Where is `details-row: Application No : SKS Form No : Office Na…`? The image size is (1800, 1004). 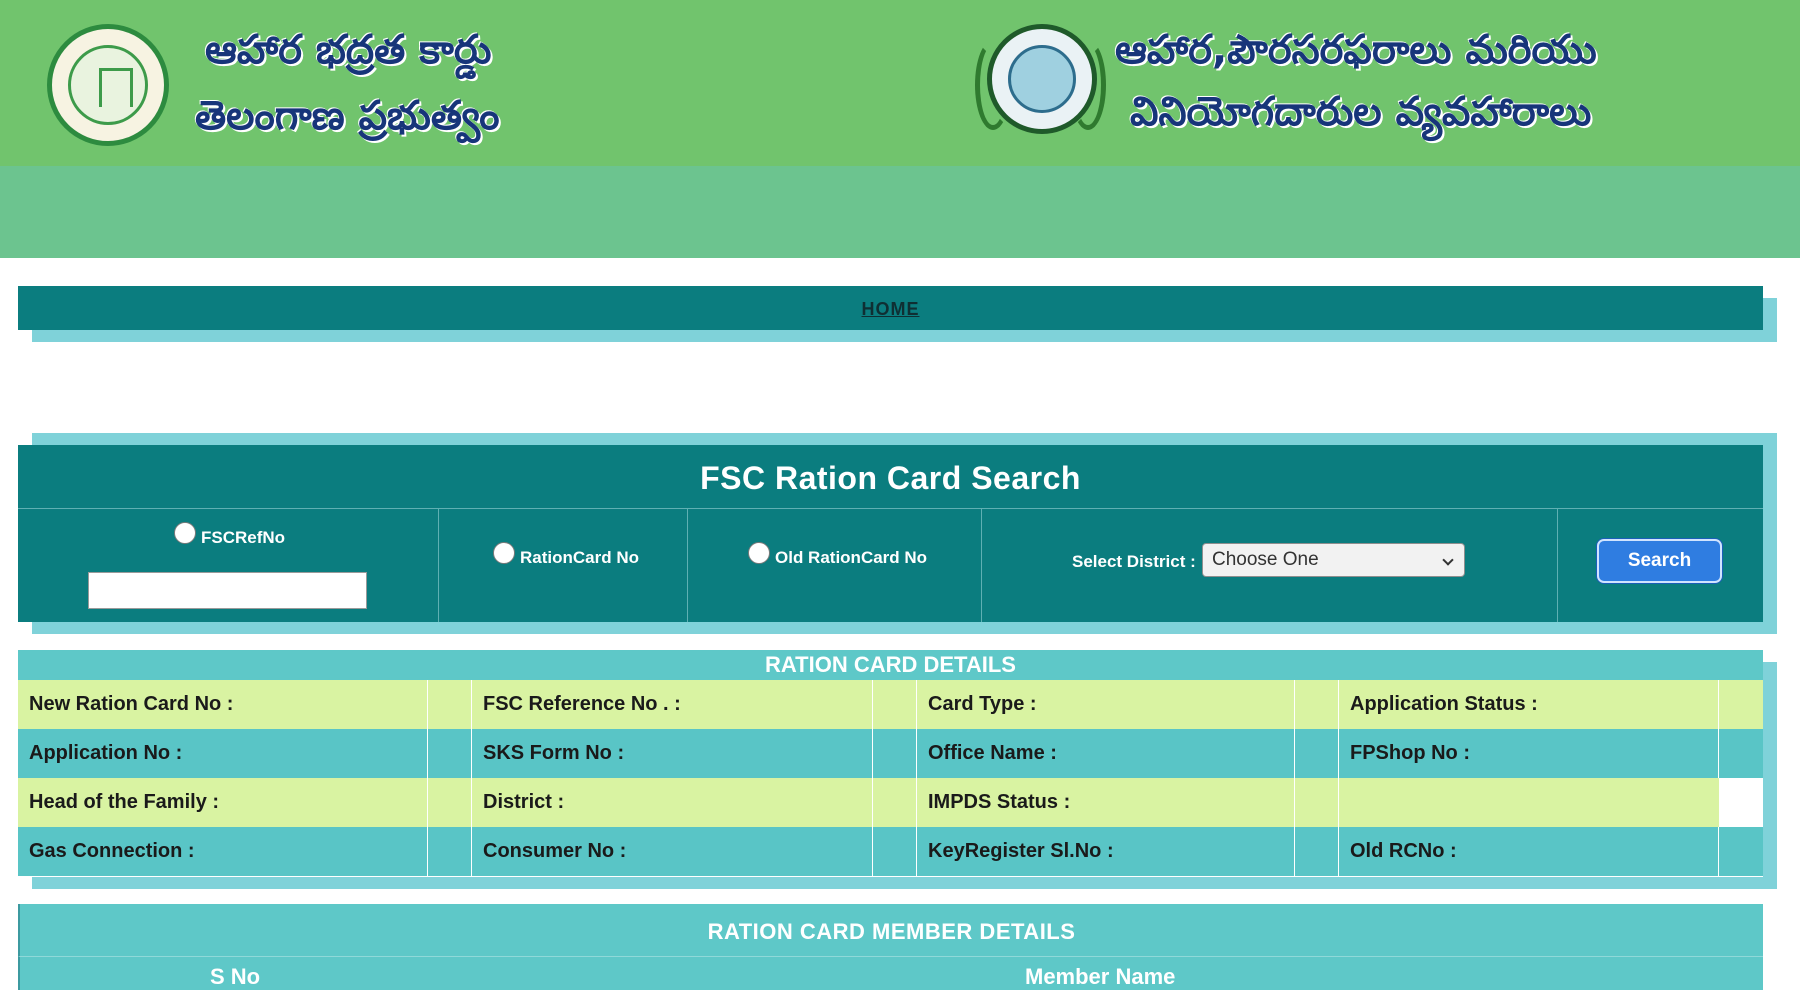 details-row: Application No : SKS Form No : Office Na… is located at coordinates (890, 753).